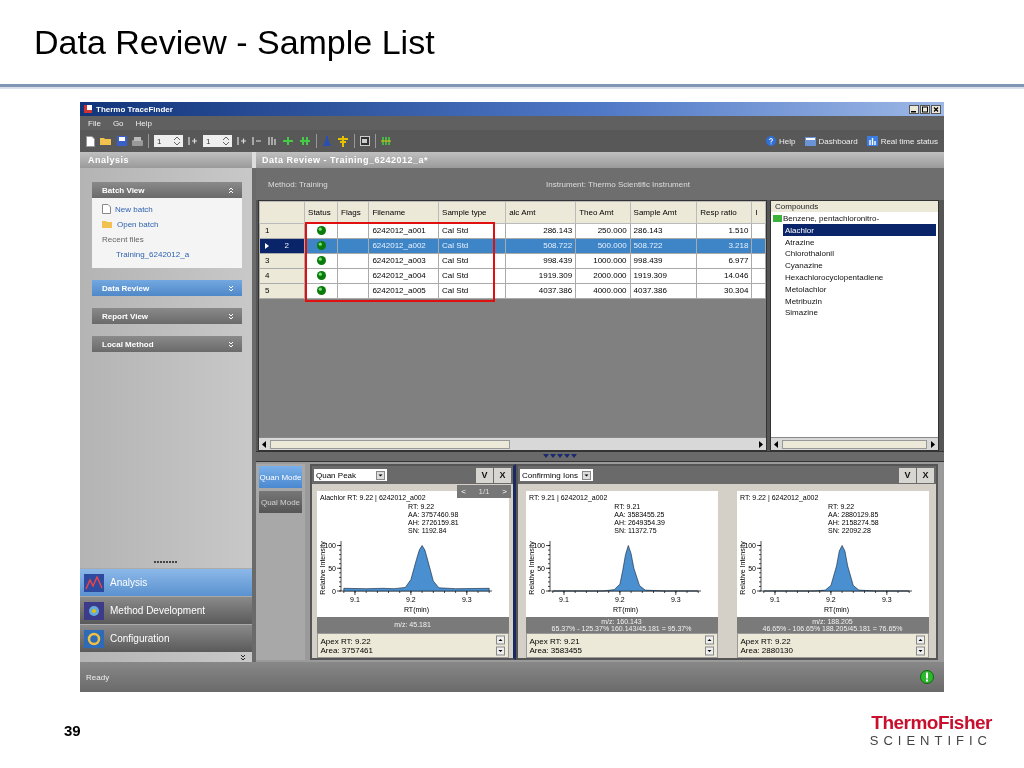 The image size is (1024, 768). Describe the element at coordinates (94, 582) in the screenshot. I see `line-chart-icon` at that location.